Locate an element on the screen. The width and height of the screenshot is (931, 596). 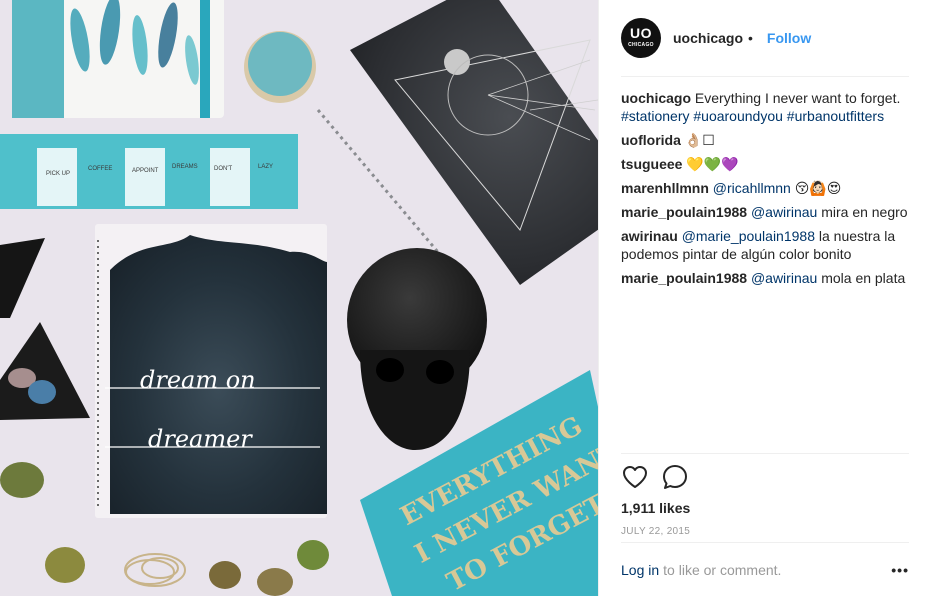
post-header: UO CHICAGO uochicago • Follow is located at coordinates (765, 38).